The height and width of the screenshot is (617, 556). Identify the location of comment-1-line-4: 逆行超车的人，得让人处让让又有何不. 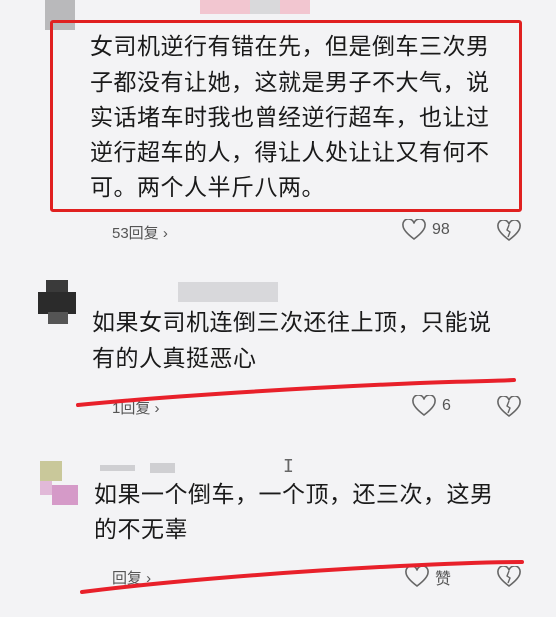
(290, 153).